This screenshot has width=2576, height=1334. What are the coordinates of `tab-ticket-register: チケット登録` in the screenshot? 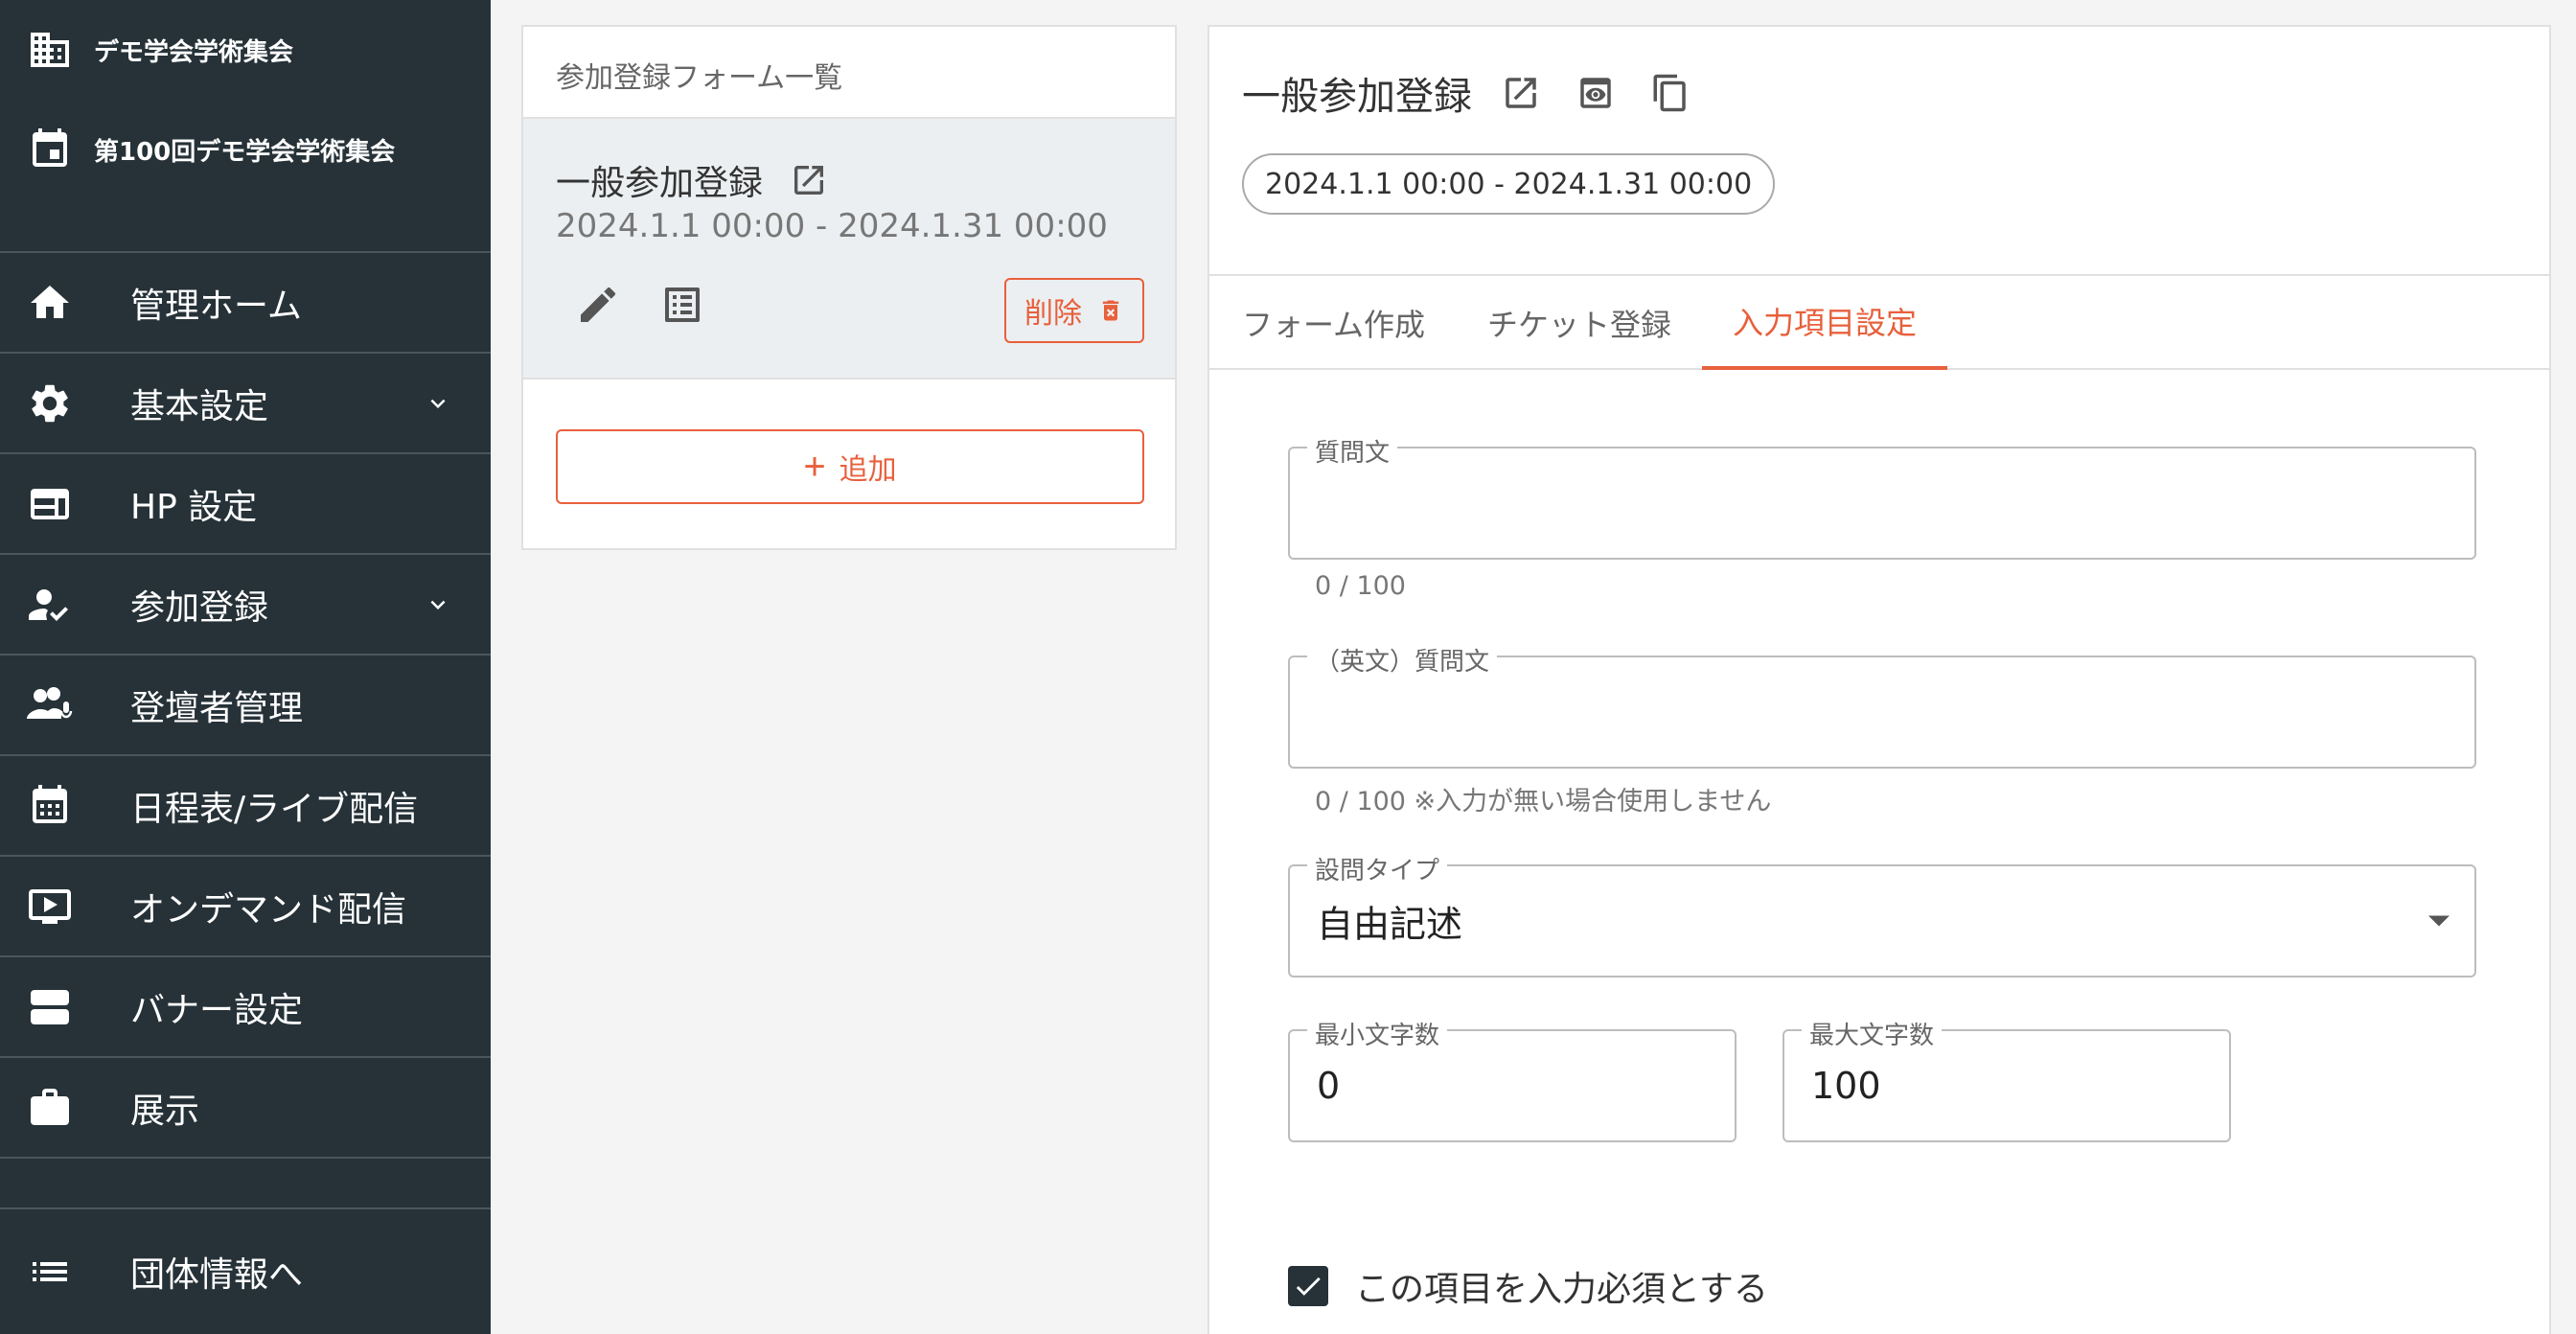 It's located at (1579, 323).